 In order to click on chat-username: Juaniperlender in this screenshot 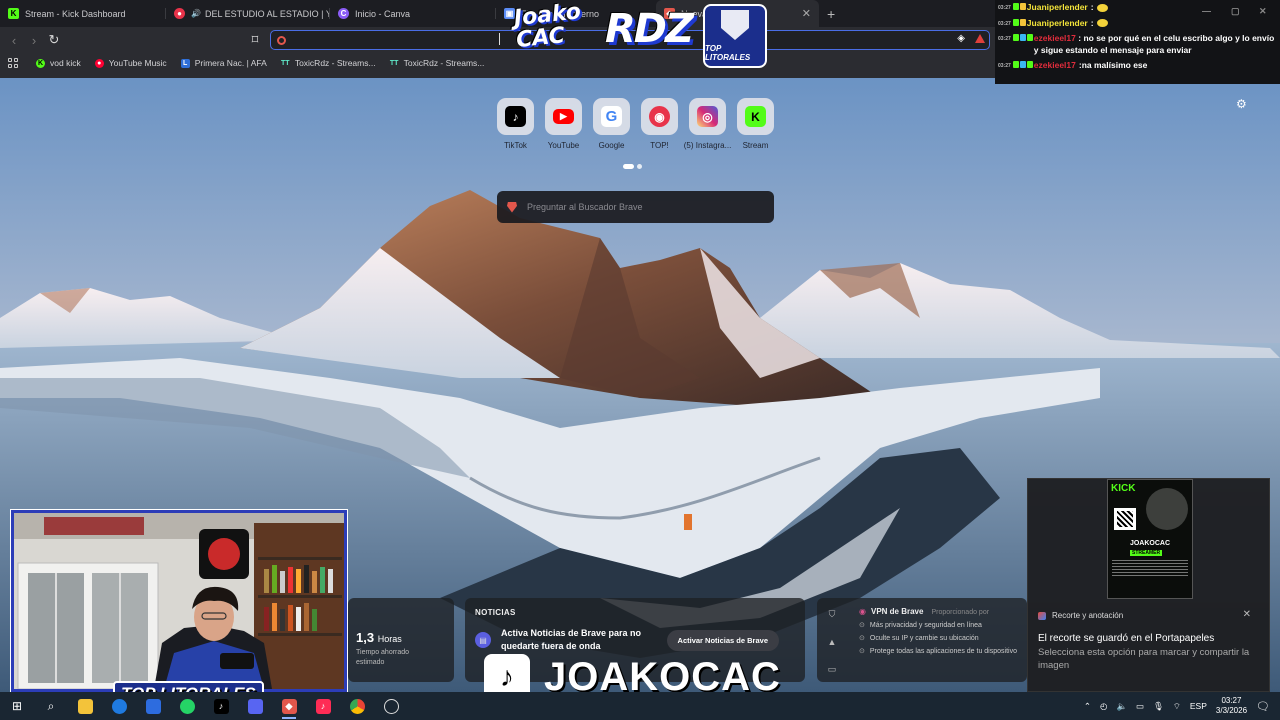, I will do `click(1057, 22)`.